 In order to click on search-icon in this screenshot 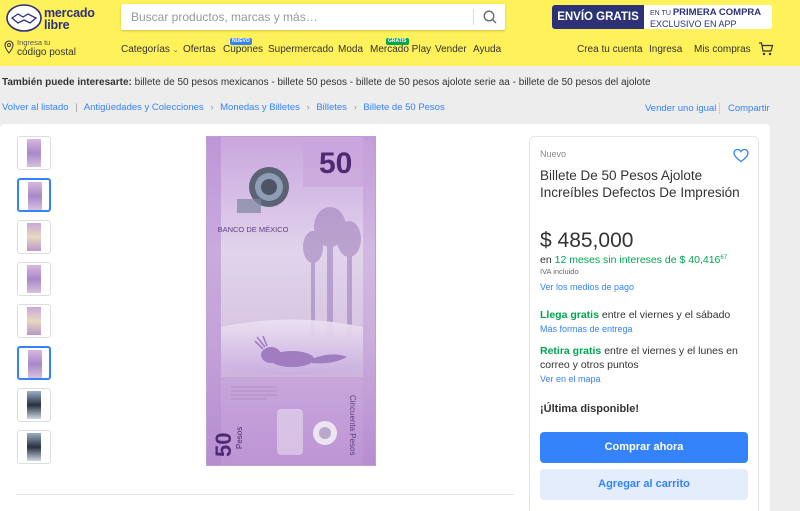, I will do `click(490, 17)`.